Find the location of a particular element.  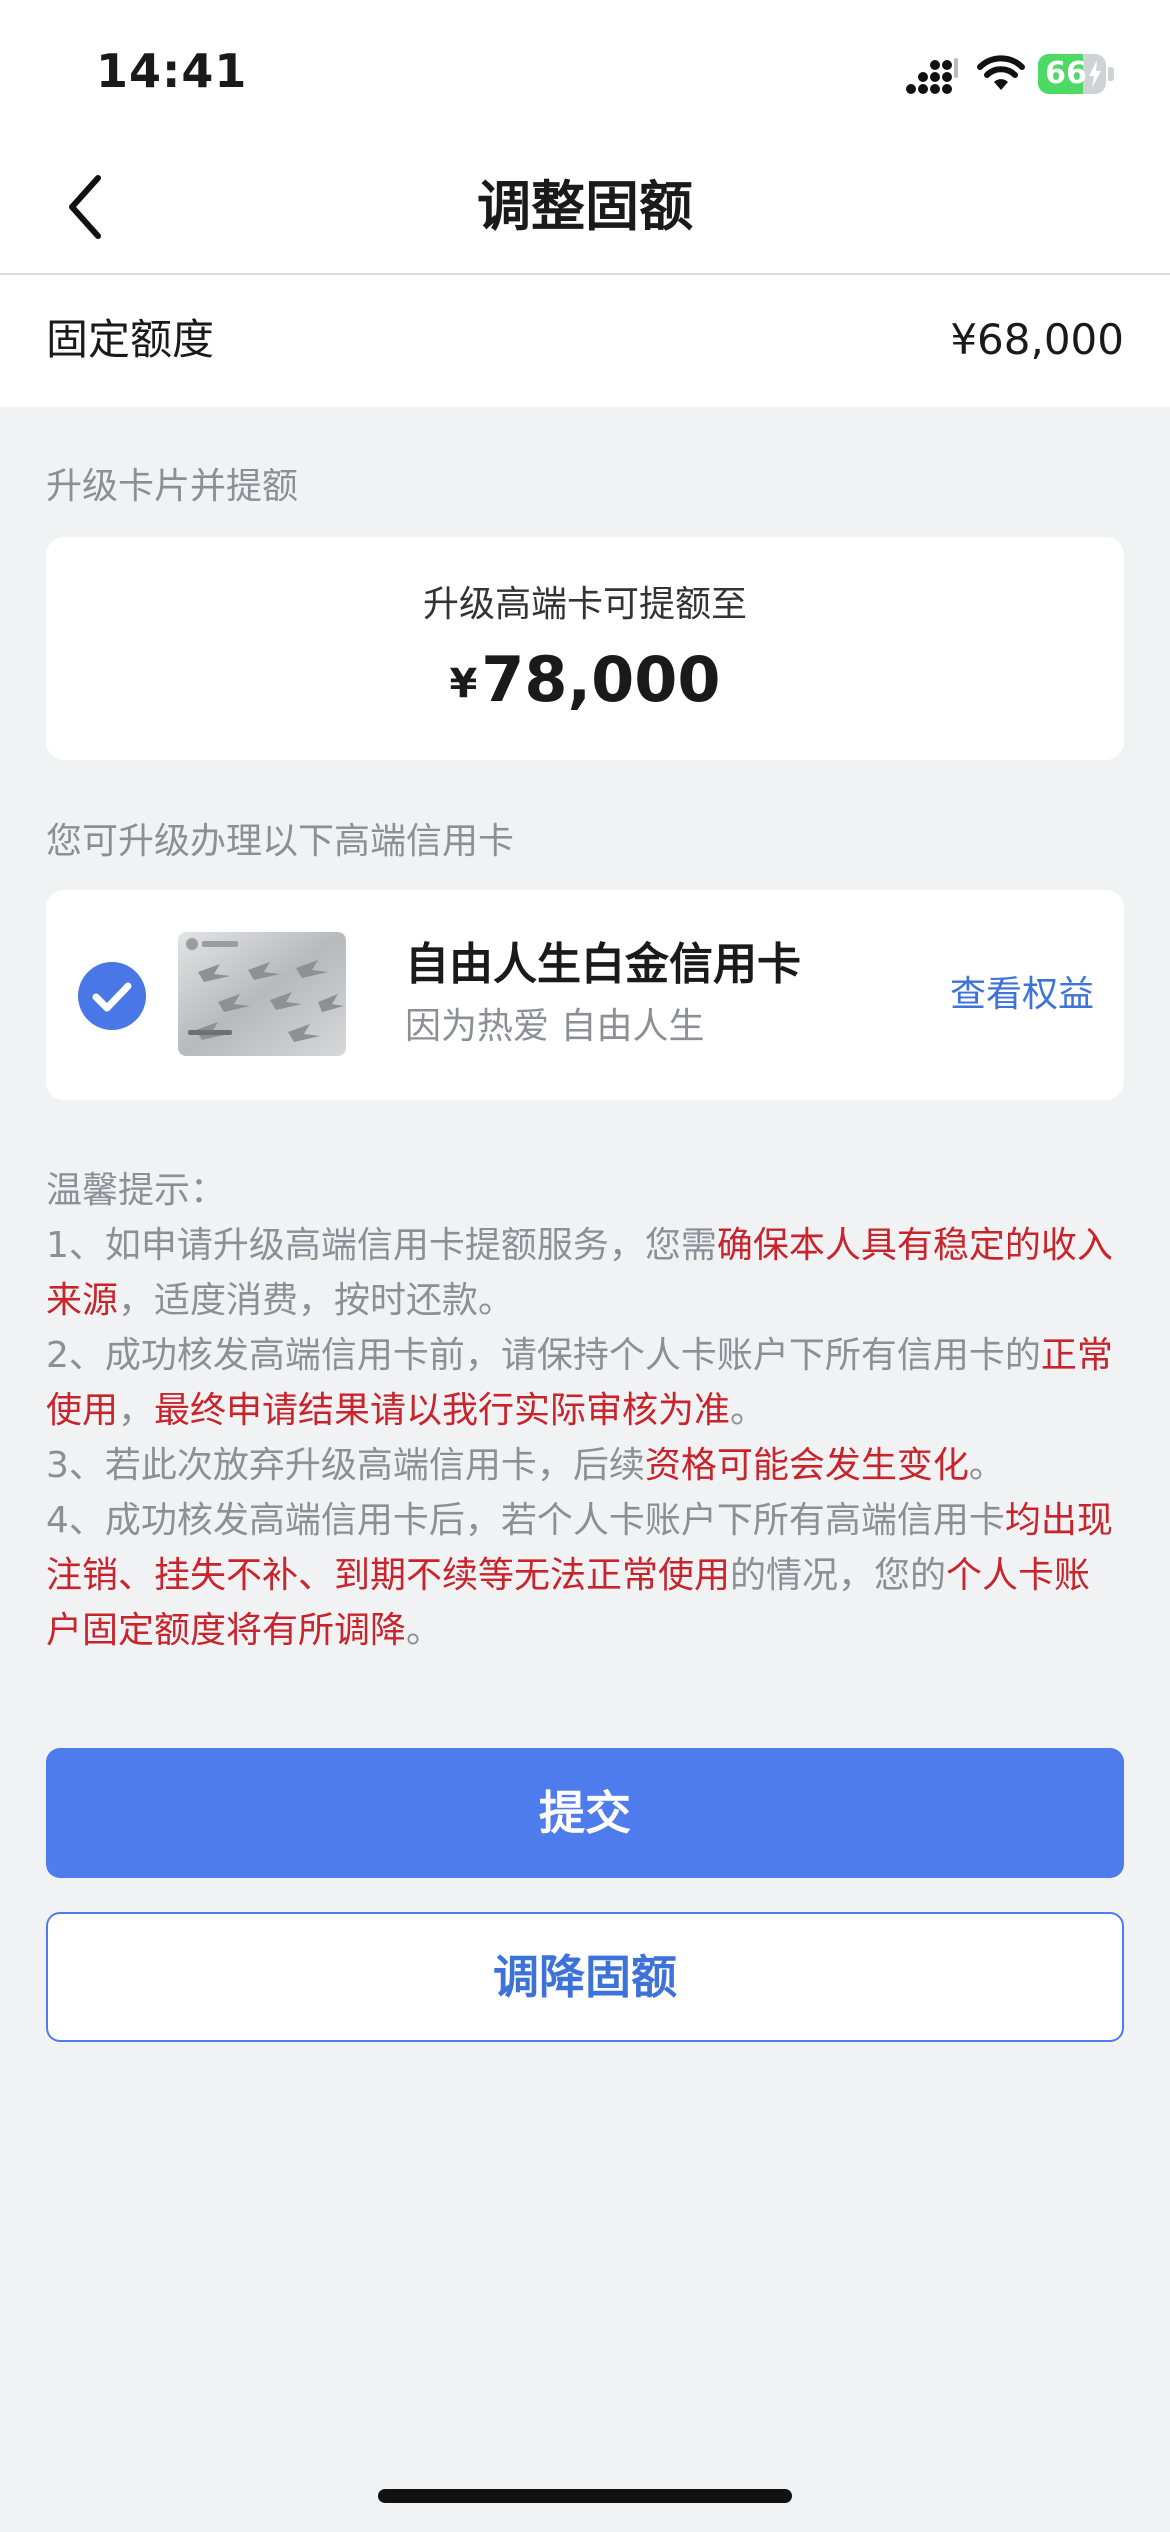

wifi-icon is located at coordinates (1001, 72).